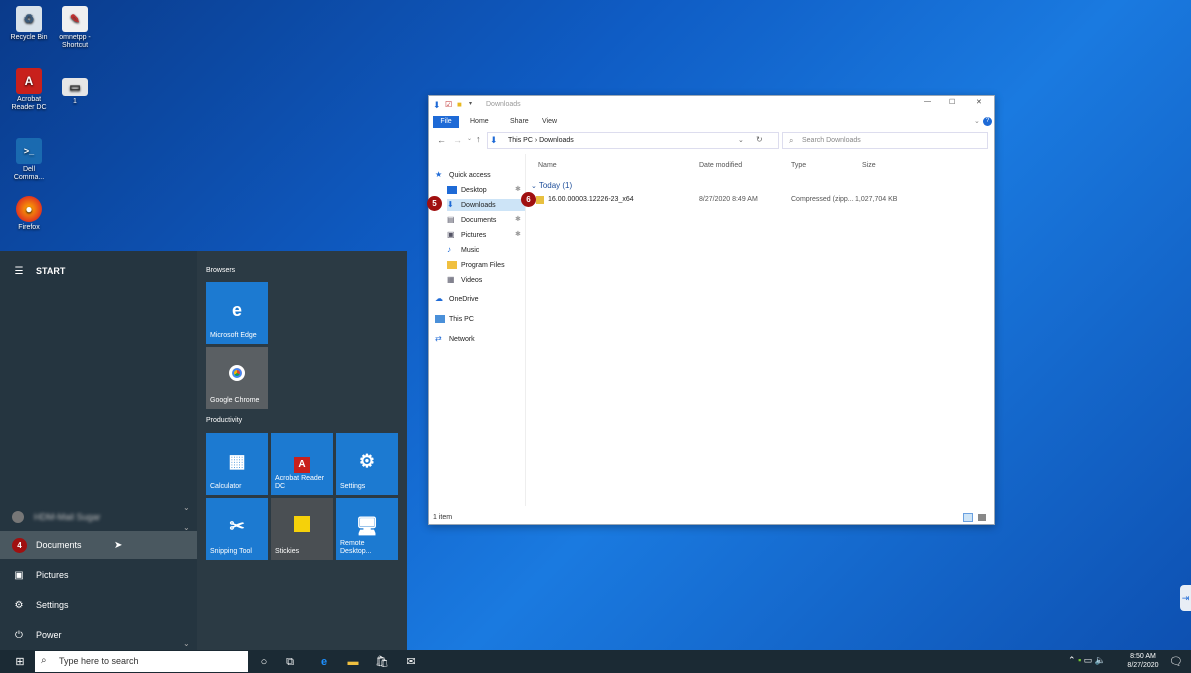  Describe the element at coordinates (353, 662) in the screenshot. I see `file-explorer-icon: ▬` at that location.